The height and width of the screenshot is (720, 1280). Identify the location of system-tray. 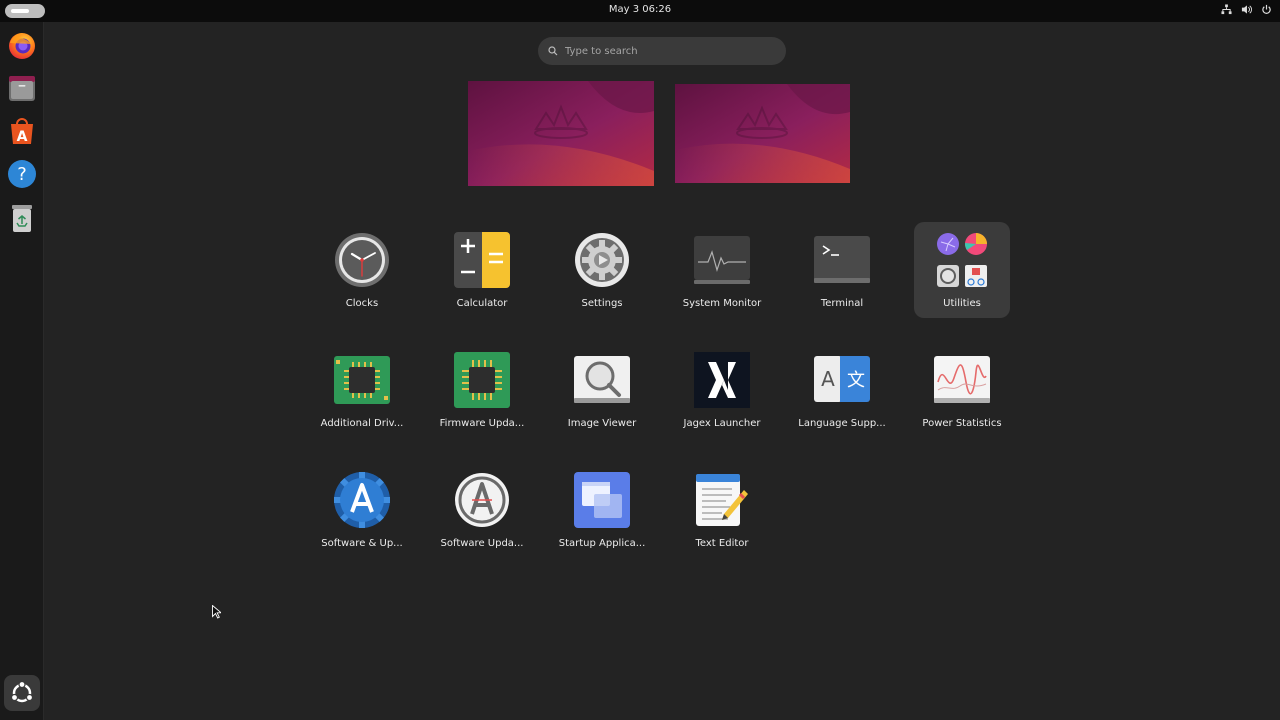
(1246, 9).